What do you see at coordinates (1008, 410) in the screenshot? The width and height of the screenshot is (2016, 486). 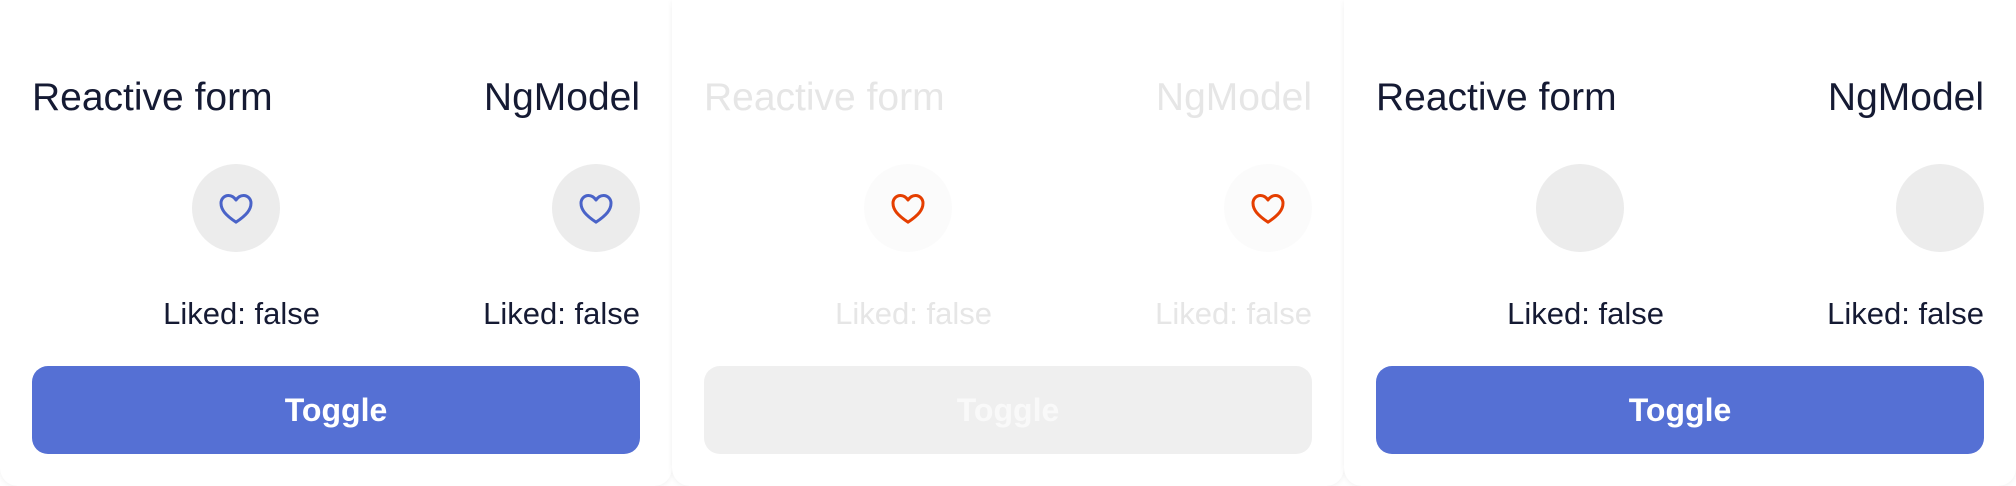 I see `toggle-button-disabled: Toggle` at bounding box center [1008, 410].